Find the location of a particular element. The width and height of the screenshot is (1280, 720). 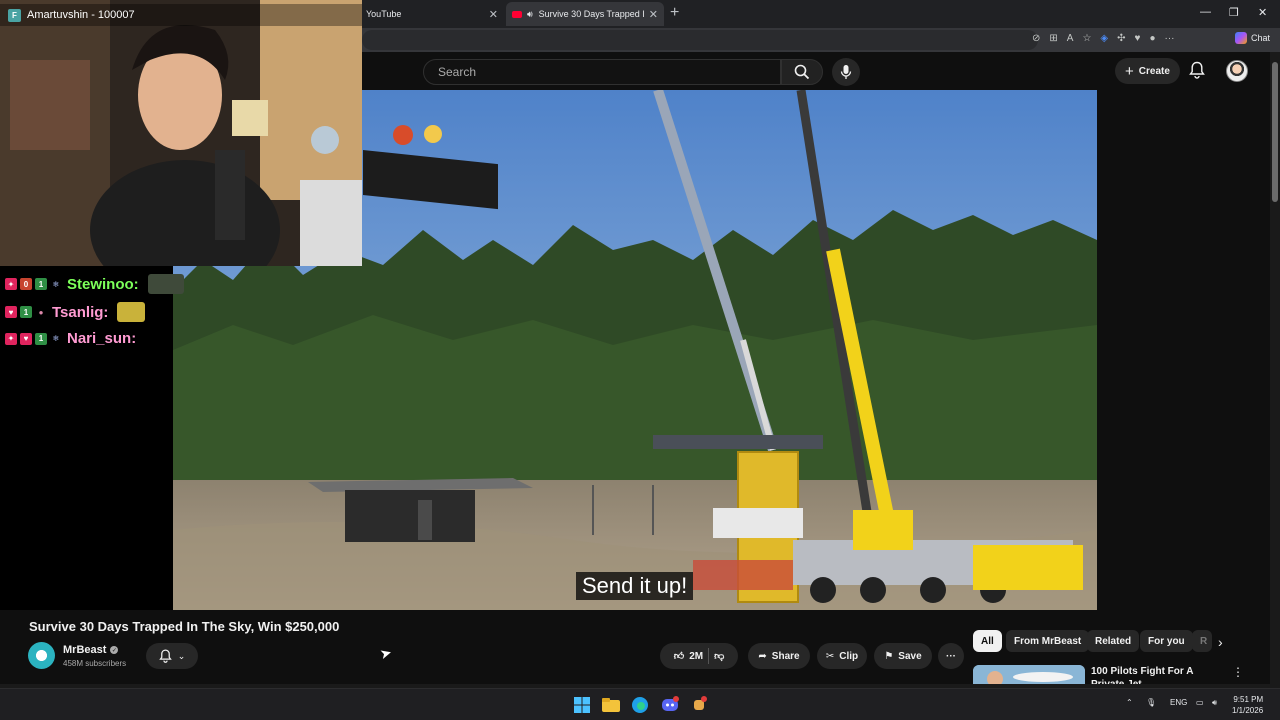

like-count: 2M is located at coordinates (696, 656).